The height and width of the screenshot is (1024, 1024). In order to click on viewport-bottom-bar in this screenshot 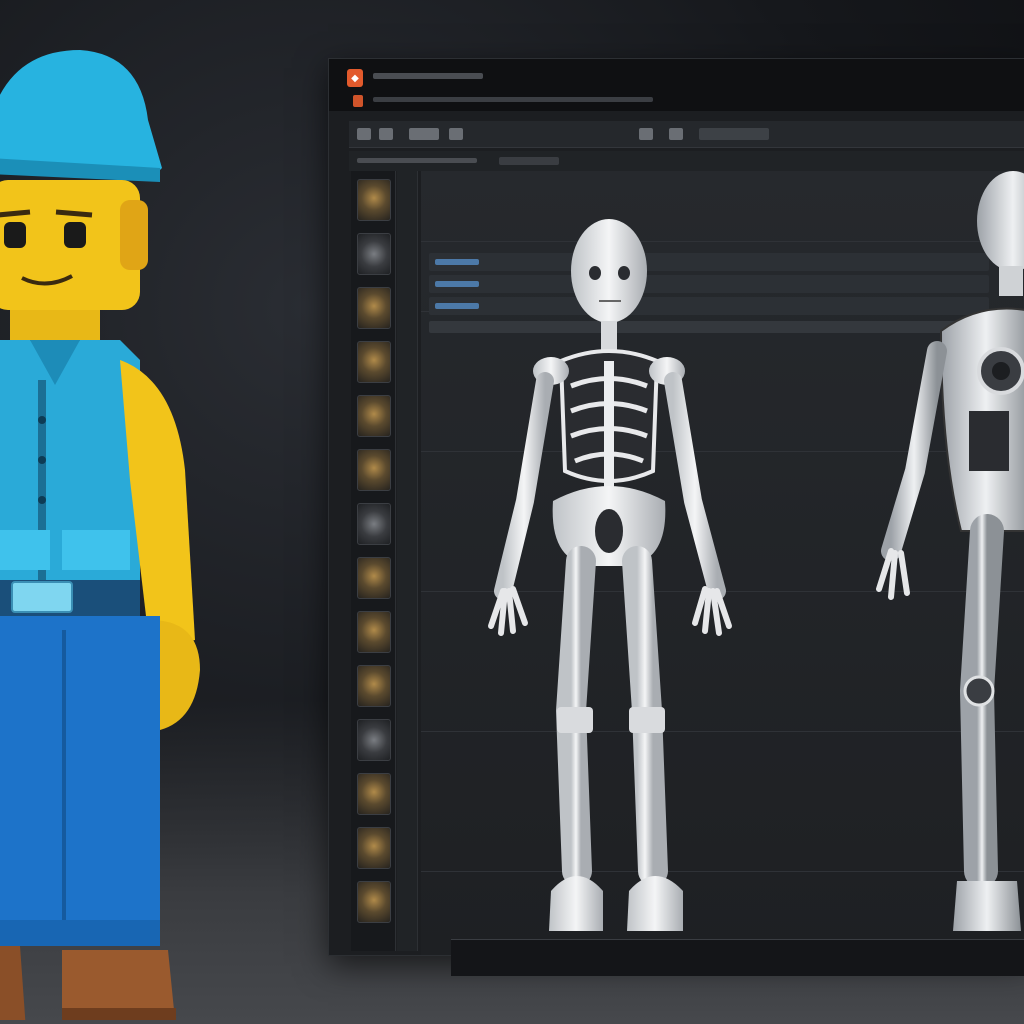, I will do `click(737, 957)`.